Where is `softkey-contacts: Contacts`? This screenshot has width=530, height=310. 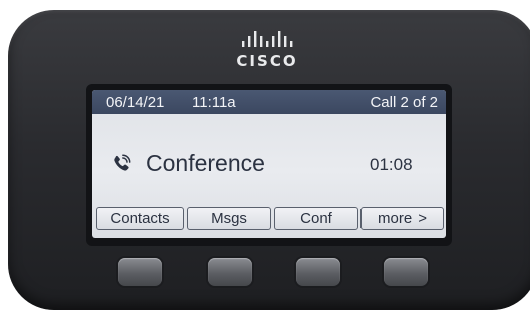
softkey-contacts: Contacts is located at coordinates (140, 218).